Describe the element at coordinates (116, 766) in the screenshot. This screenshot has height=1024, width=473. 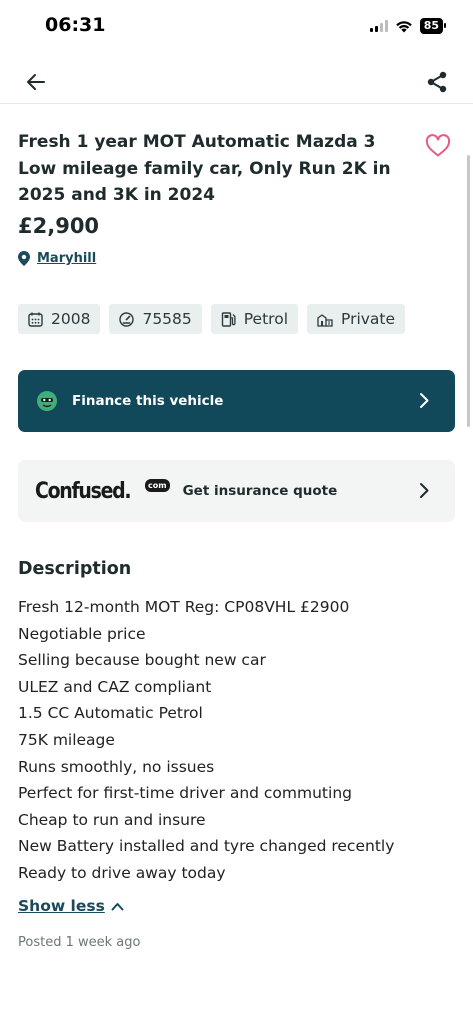
I see `description-line: Runs smoothly, no issues` at that location.